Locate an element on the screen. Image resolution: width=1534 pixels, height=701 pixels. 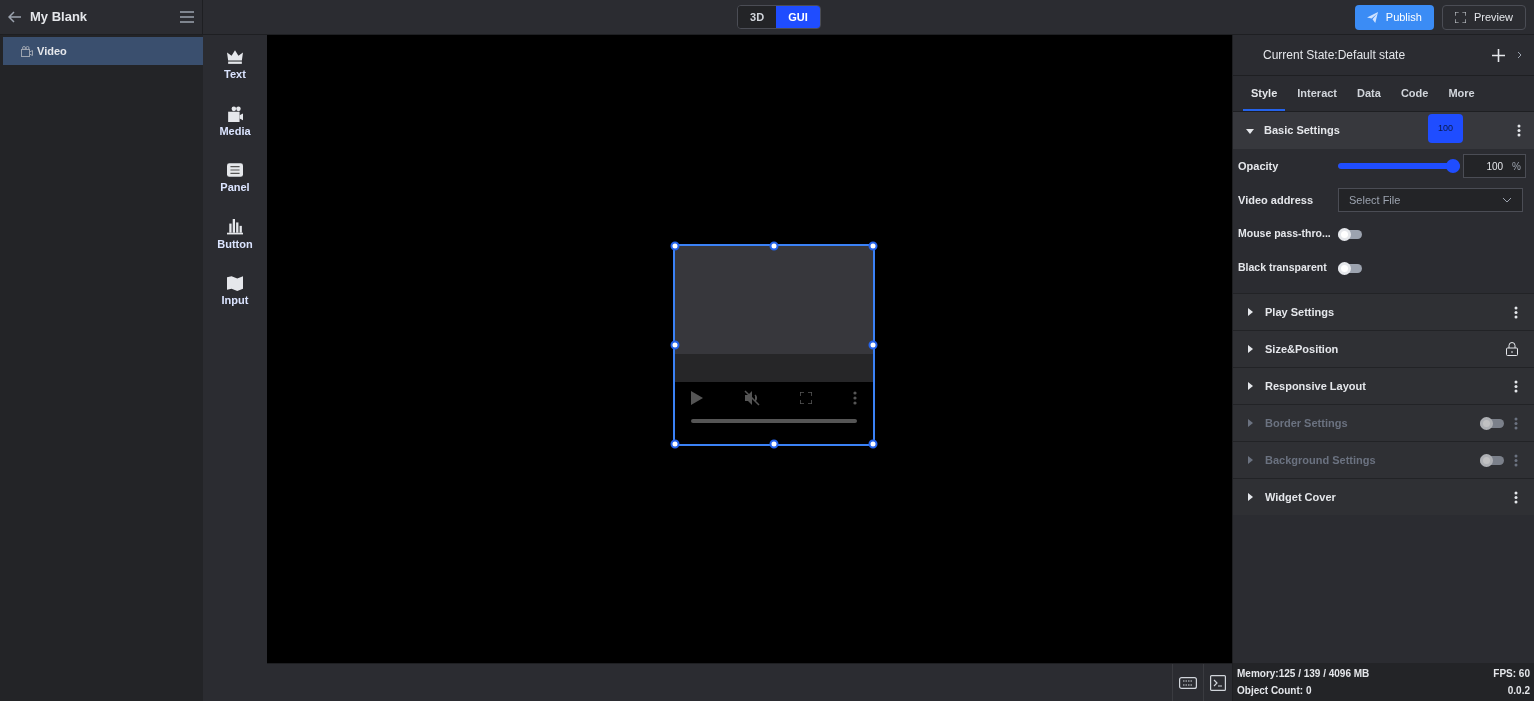
mode-tab: 3D is located at coordinates (757, 17).